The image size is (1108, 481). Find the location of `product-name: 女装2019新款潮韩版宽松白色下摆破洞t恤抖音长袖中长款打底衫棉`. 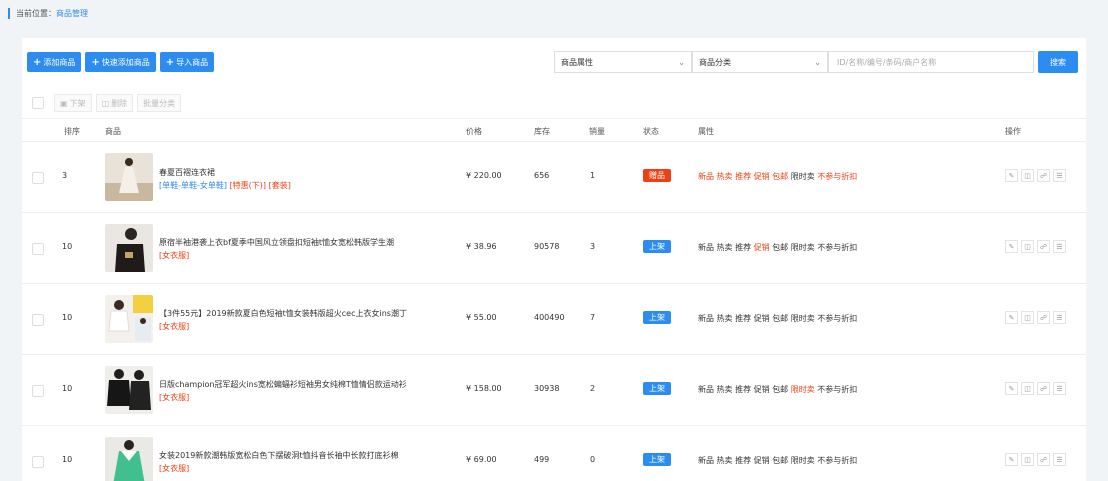

product-name: 女装2019新款潮韩版宽松白色下摆破洞t恤抖音长袖中长款打底衫棉 is located at coordinates (279, 455).